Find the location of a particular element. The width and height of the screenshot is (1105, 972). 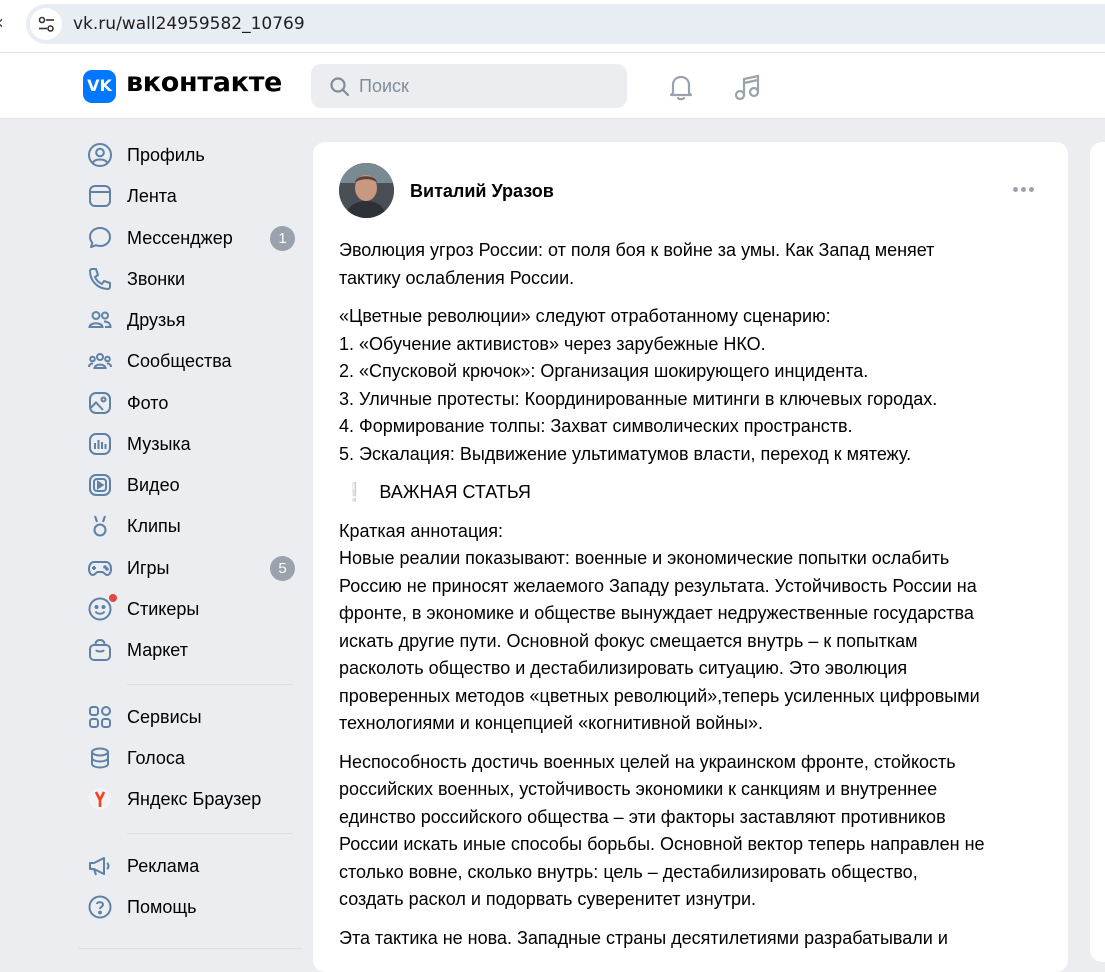

sidebar-item-label: Клипы is located at coordinates (154, 526).